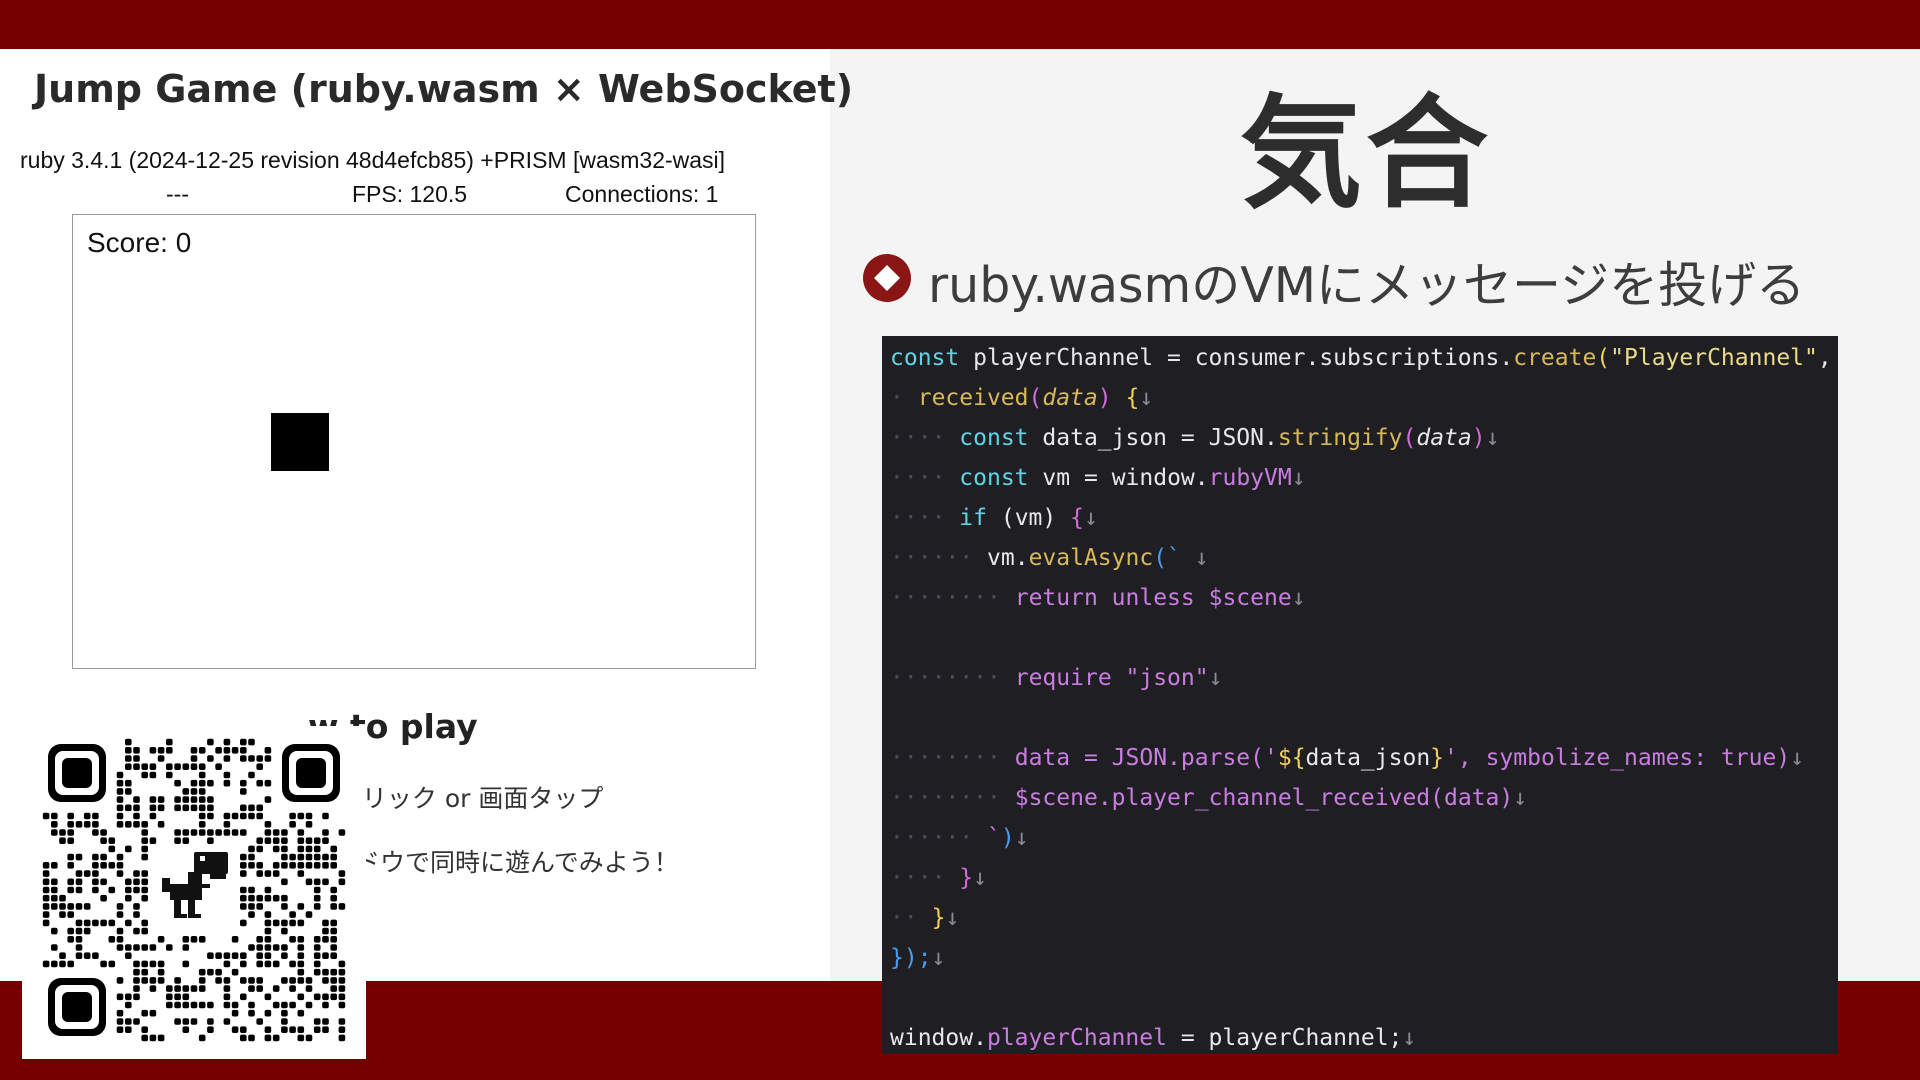  What do you see at coordinates (1098, 598) in the screenshot?
I see `code-line-7: ········ return unless $scene↓` at bounding box center [1098, 598].